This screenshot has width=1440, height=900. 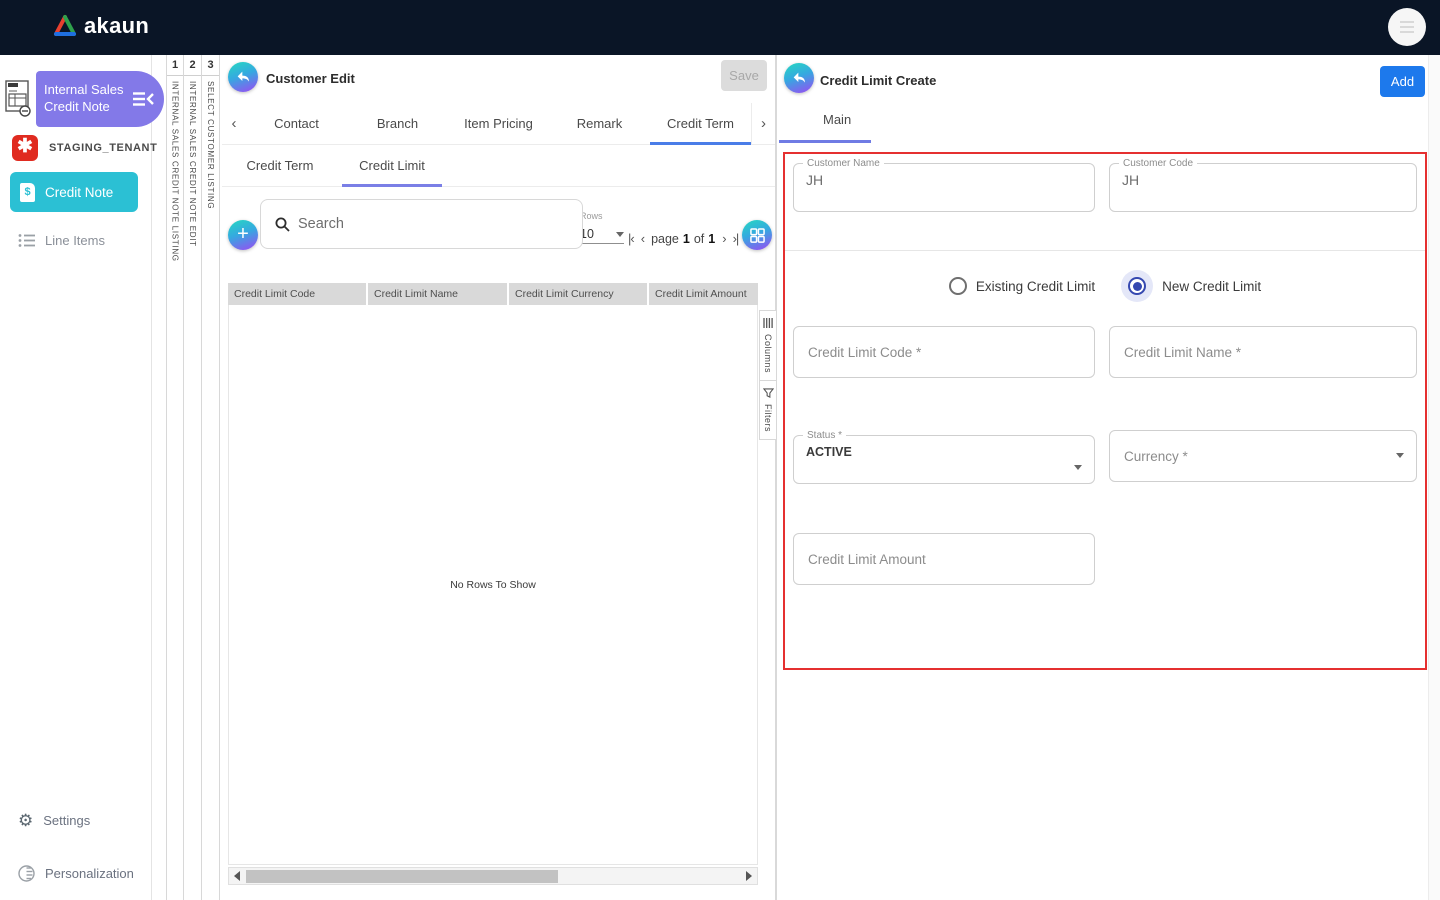 I want to click on next-page-button: ›, so click(x=724, y=238).